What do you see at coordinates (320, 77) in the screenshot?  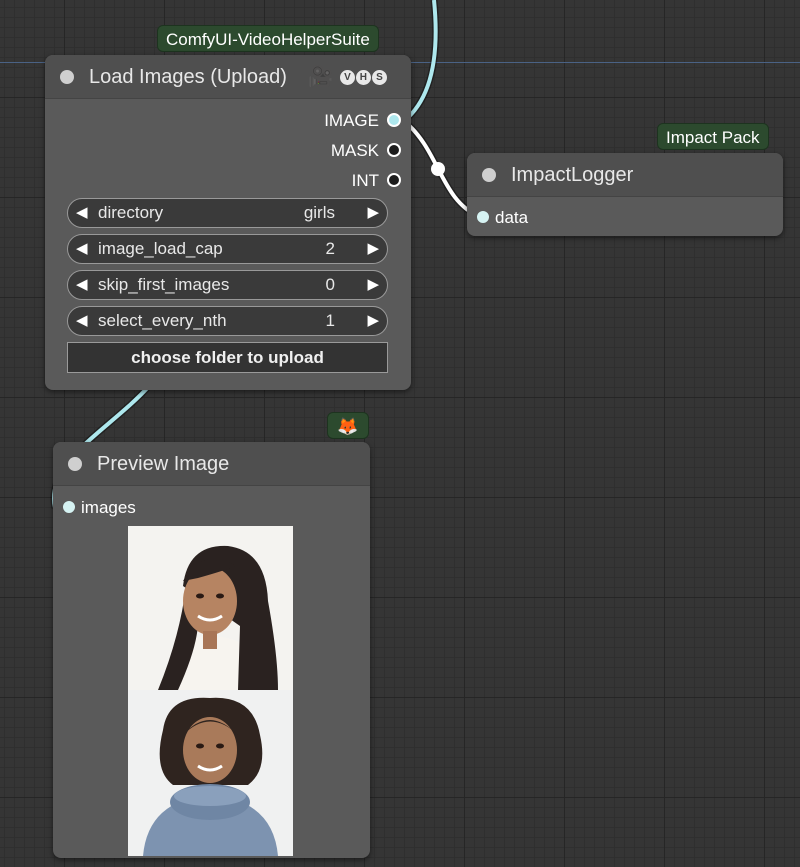 I see `video-camera-icon: 🎥` at bounding box center [320, 77].